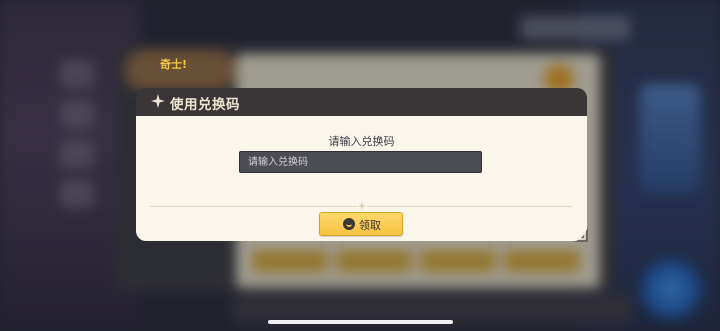 The image size is (720, 331). I want to click on corner-decoration-icon, so click(580, 234).